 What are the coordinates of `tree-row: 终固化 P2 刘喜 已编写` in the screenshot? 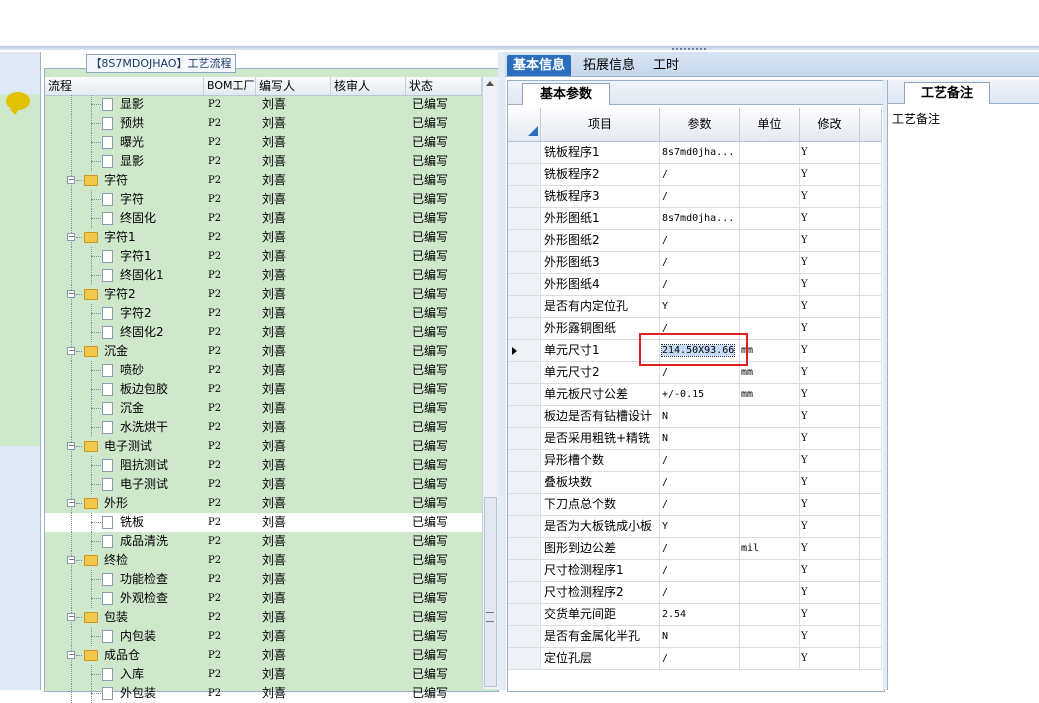 It's located at (263, 218).